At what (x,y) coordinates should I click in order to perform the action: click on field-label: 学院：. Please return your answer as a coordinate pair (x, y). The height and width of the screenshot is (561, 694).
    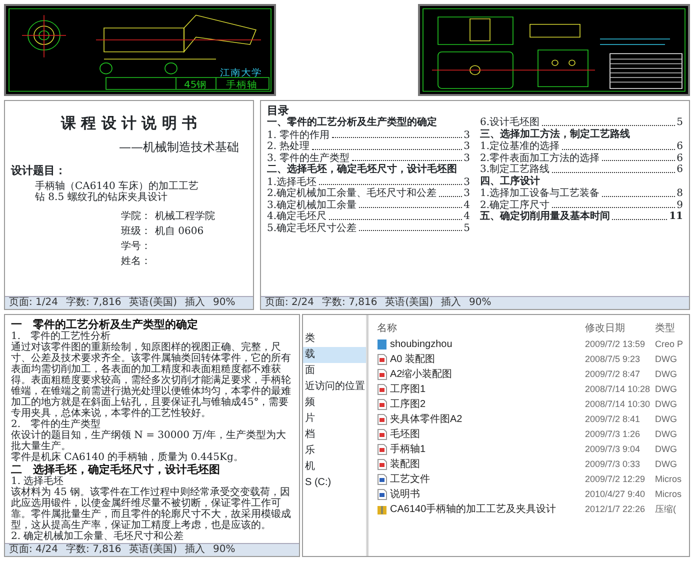
    Looking at the image, I should click on (136, 216).